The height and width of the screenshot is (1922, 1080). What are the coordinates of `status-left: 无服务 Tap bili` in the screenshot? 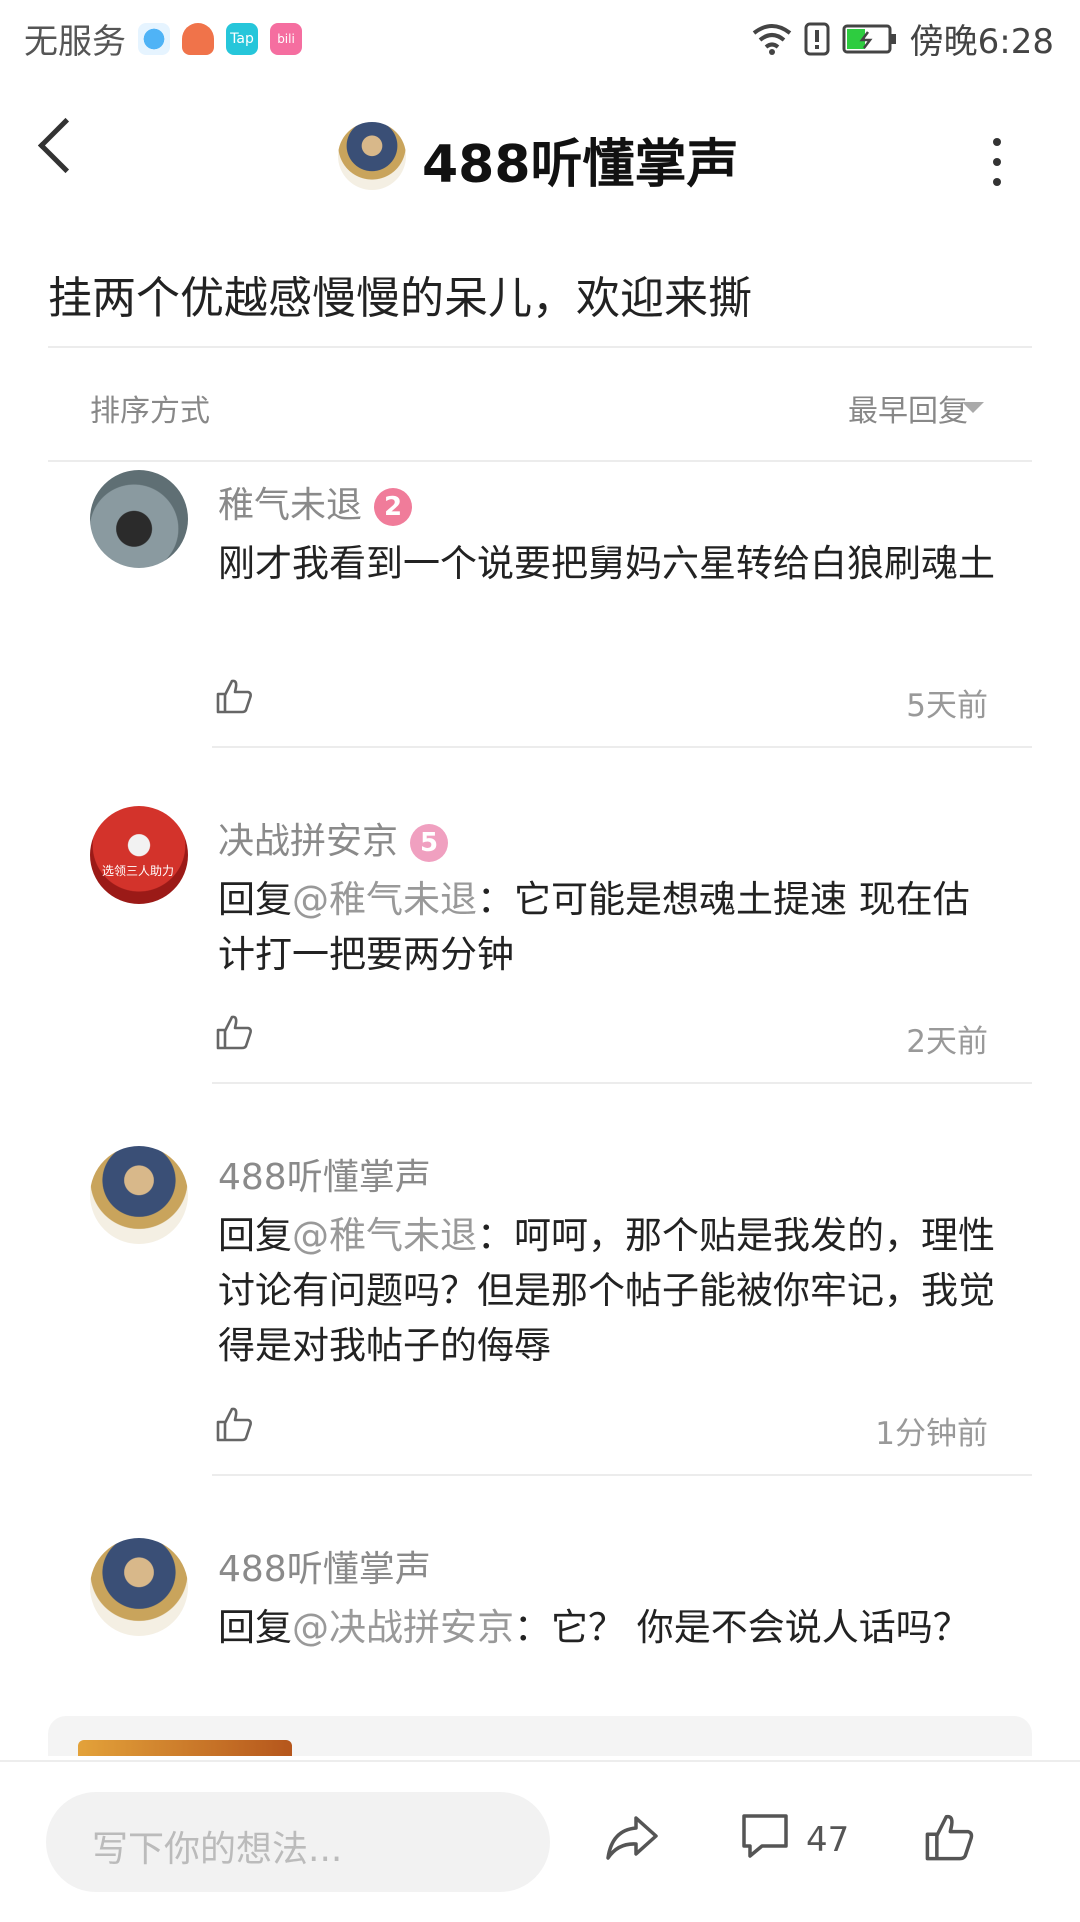 It's located at (163, 38).